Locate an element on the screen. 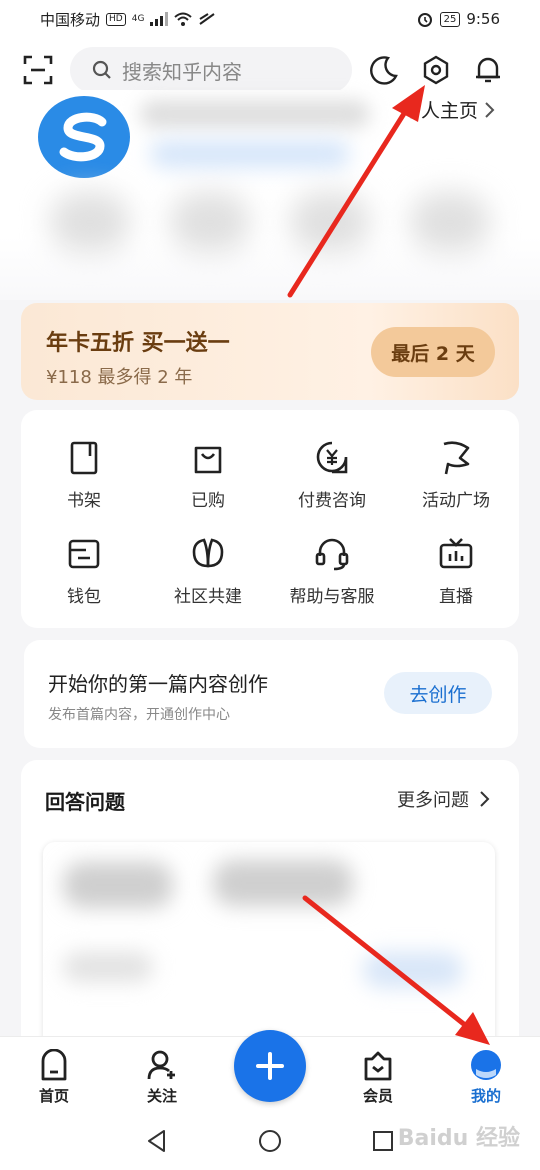 This screenshot has width=540, height=1170. answer-title: 回答问题 is located at coordinates (85, 802).